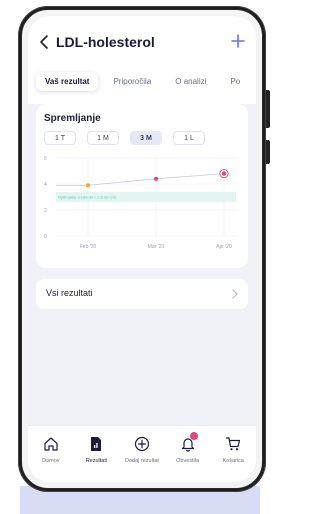 This screenshot has width=320, height=514. I want to click on add-circle-icon, so click(142, 444).